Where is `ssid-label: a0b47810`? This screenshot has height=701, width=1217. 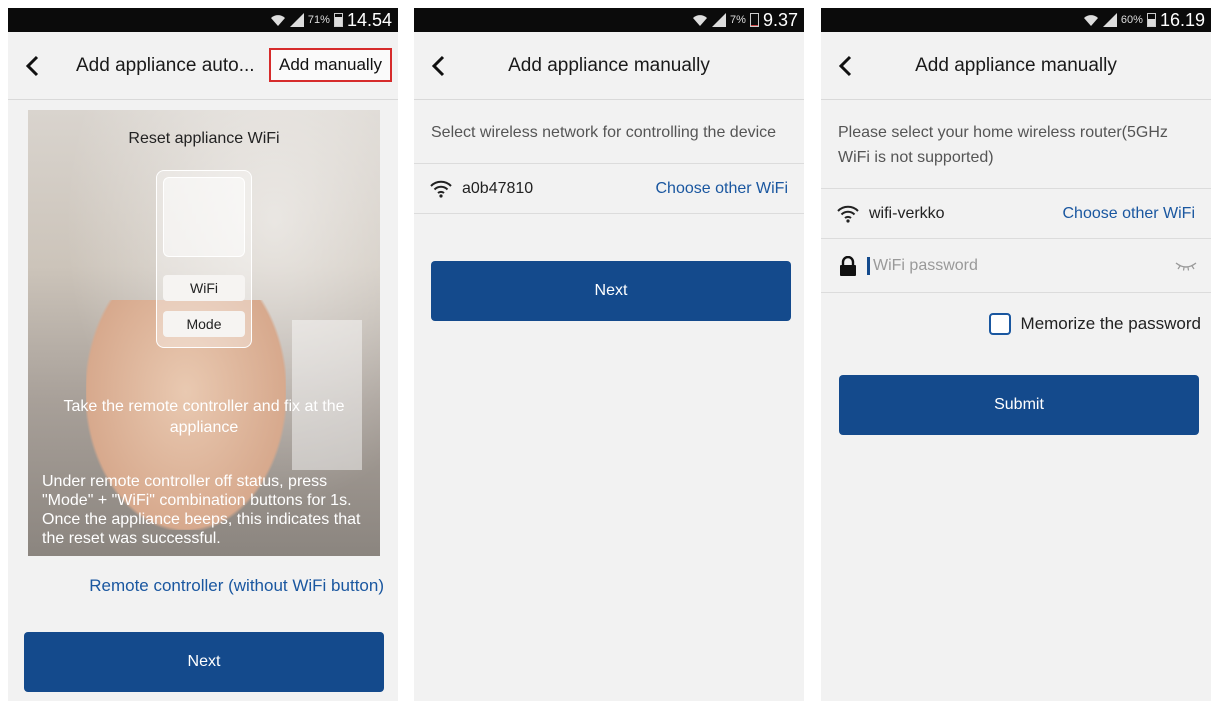
ssid-label: a0b47810 is located at coordinates (498, 188).